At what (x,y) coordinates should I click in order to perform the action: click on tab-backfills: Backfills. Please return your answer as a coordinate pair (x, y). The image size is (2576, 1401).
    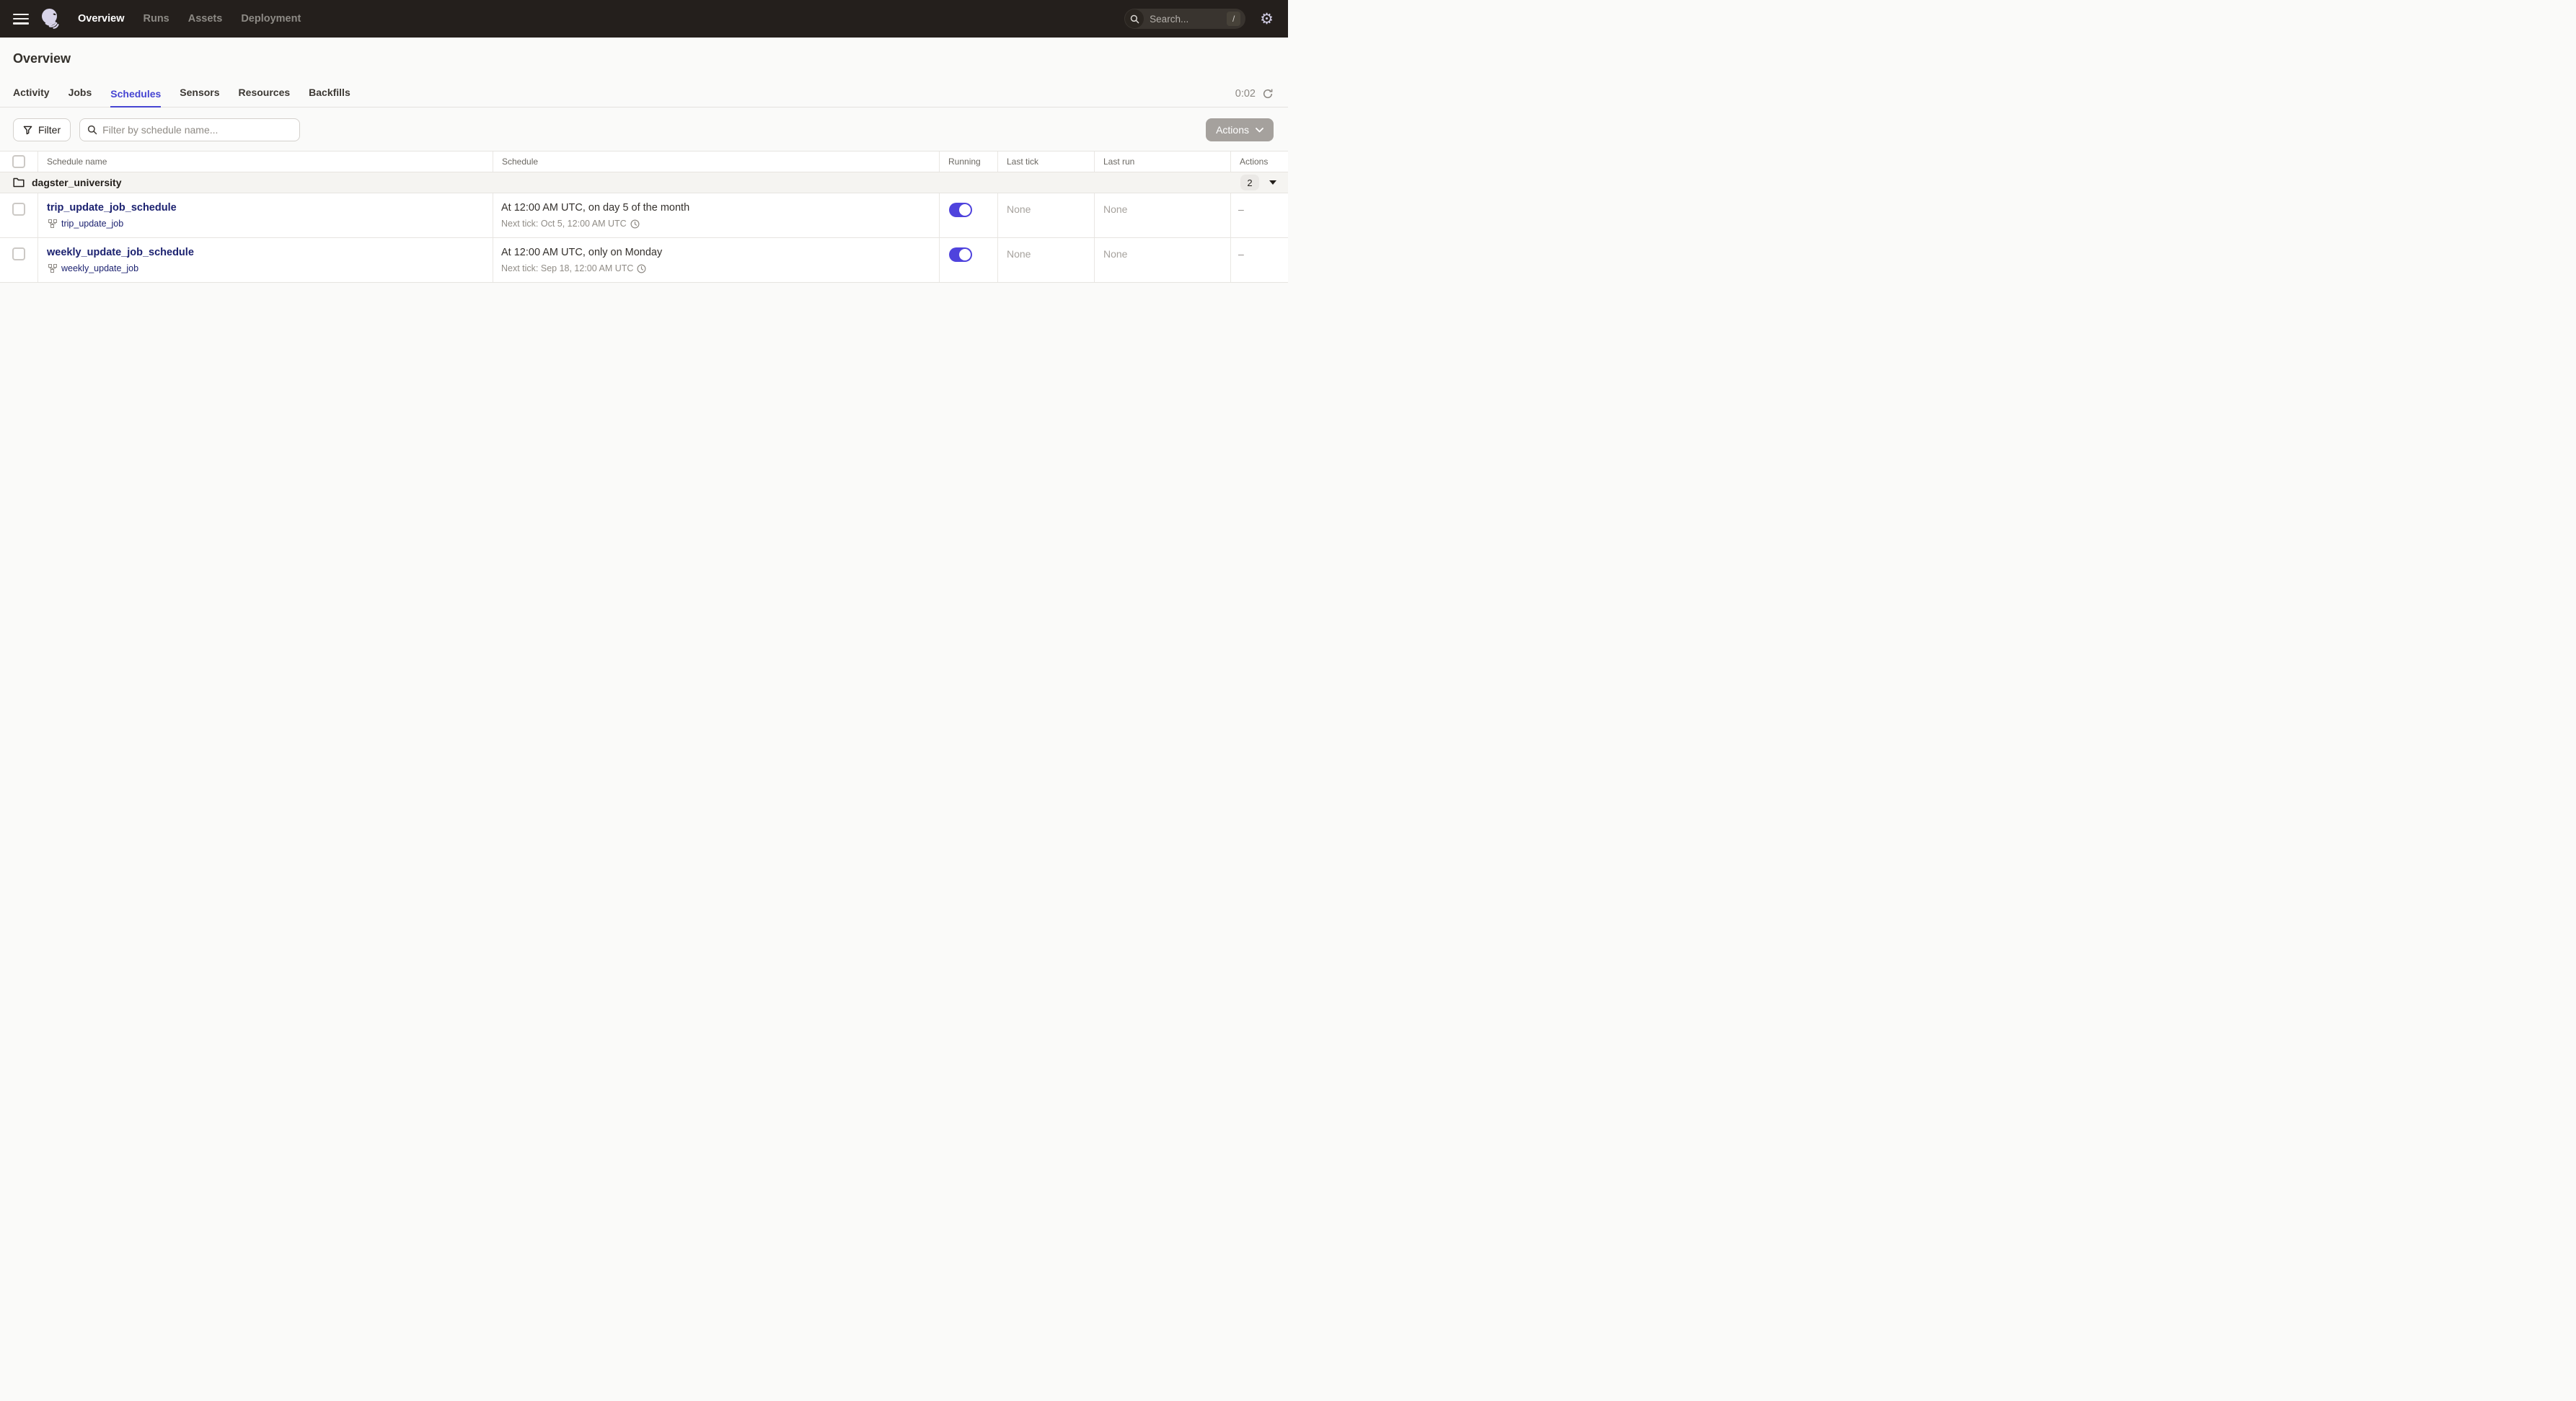
    Looking at the image, I should click on (329, 97).